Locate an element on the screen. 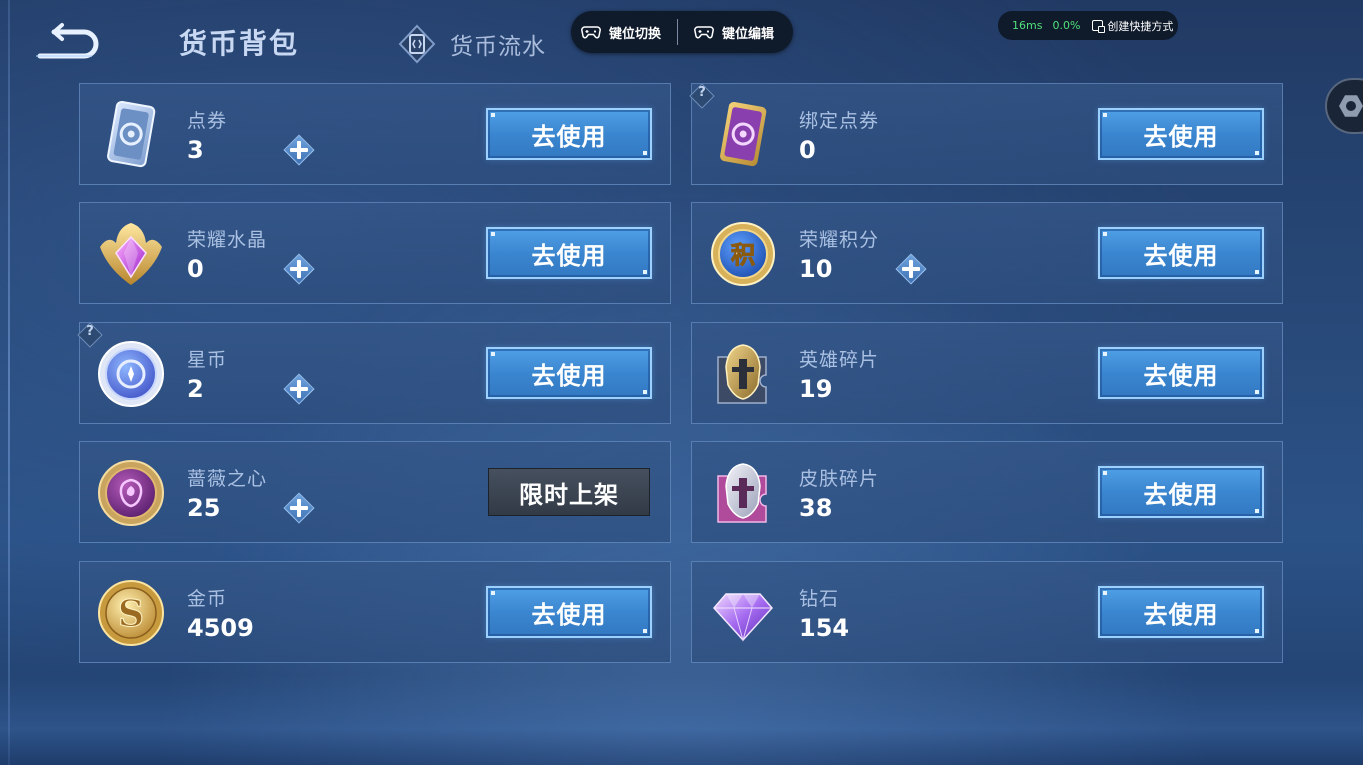 The width and height of the screenshot is (1363, 765). key-edit-label: 键位编辑 is located at coordinates (748, 34).